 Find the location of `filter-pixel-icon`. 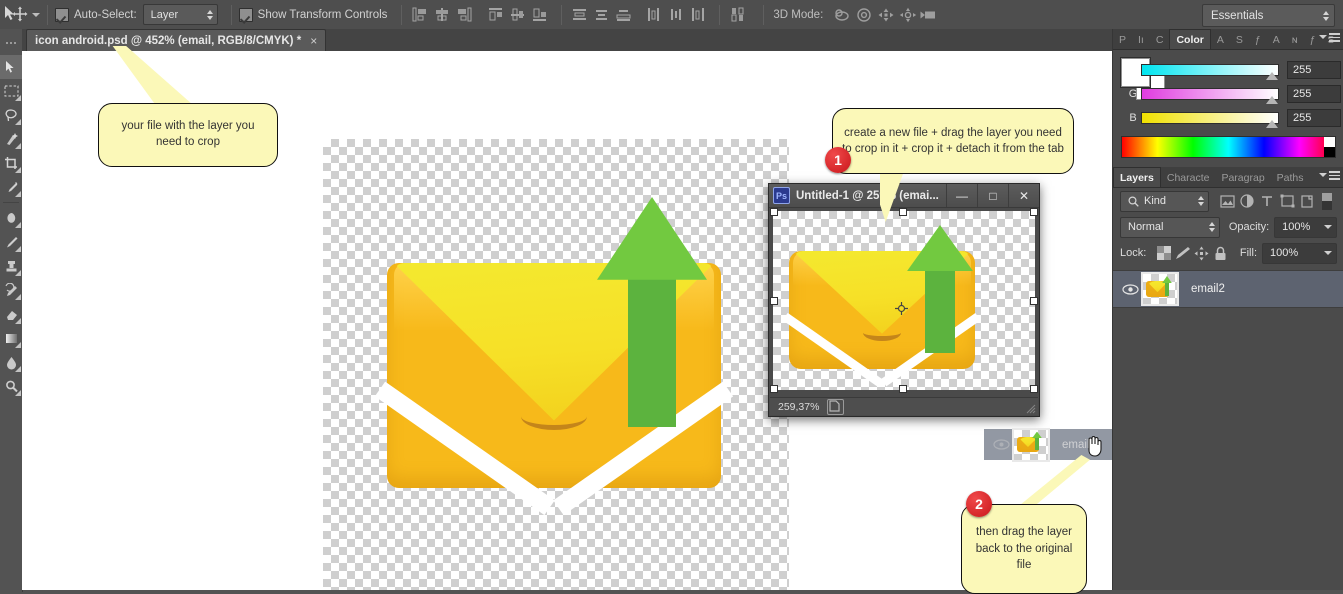

filter-pixel-icon is located at coordinates (1227, 201).